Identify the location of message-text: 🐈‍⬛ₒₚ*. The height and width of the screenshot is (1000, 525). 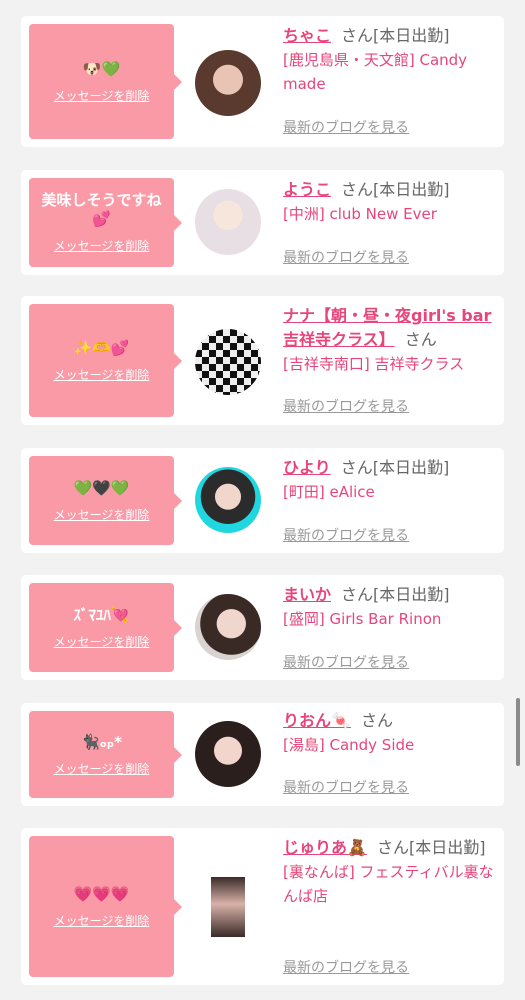
(101, 741).